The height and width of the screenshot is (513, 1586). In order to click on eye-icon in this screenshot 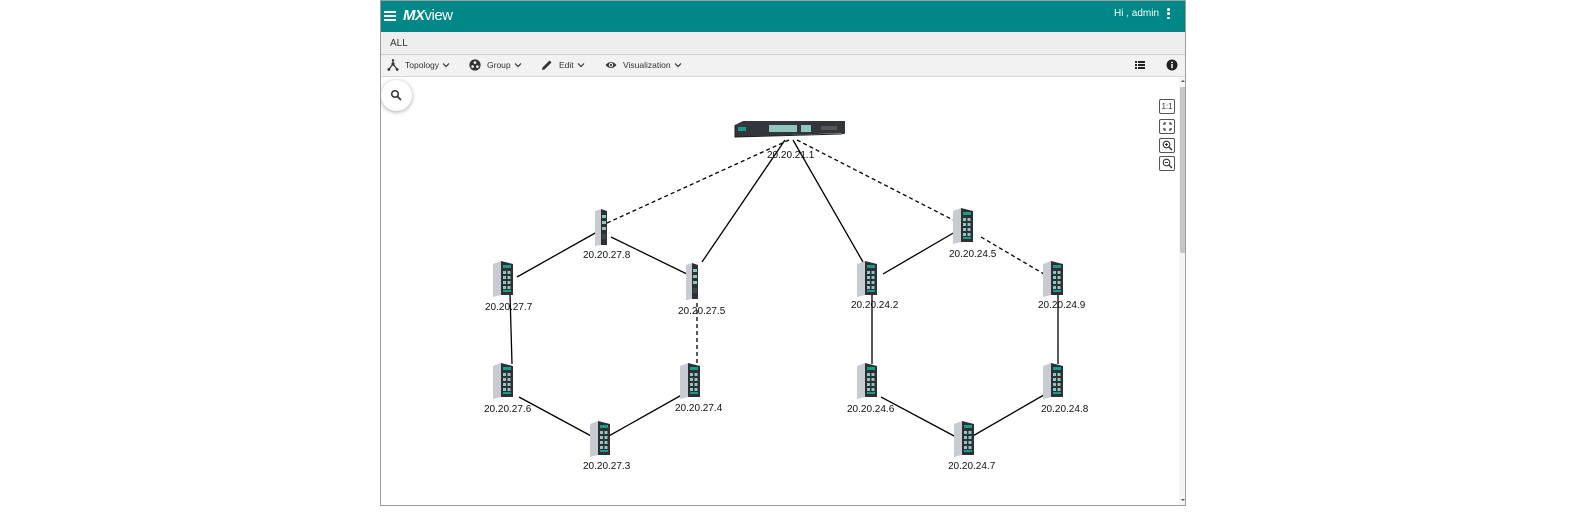, I will do `click(611, 65)`.